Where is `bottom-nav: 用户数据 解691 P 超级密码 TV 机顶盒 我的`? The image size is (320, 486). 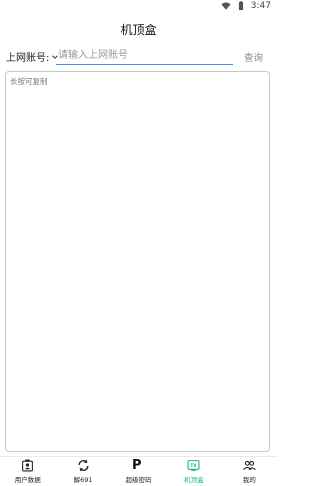 bottom-nav: 用户数据 解691 P 超级密码 TV 机顶盒 我的 is located at coordinates (138, 471).